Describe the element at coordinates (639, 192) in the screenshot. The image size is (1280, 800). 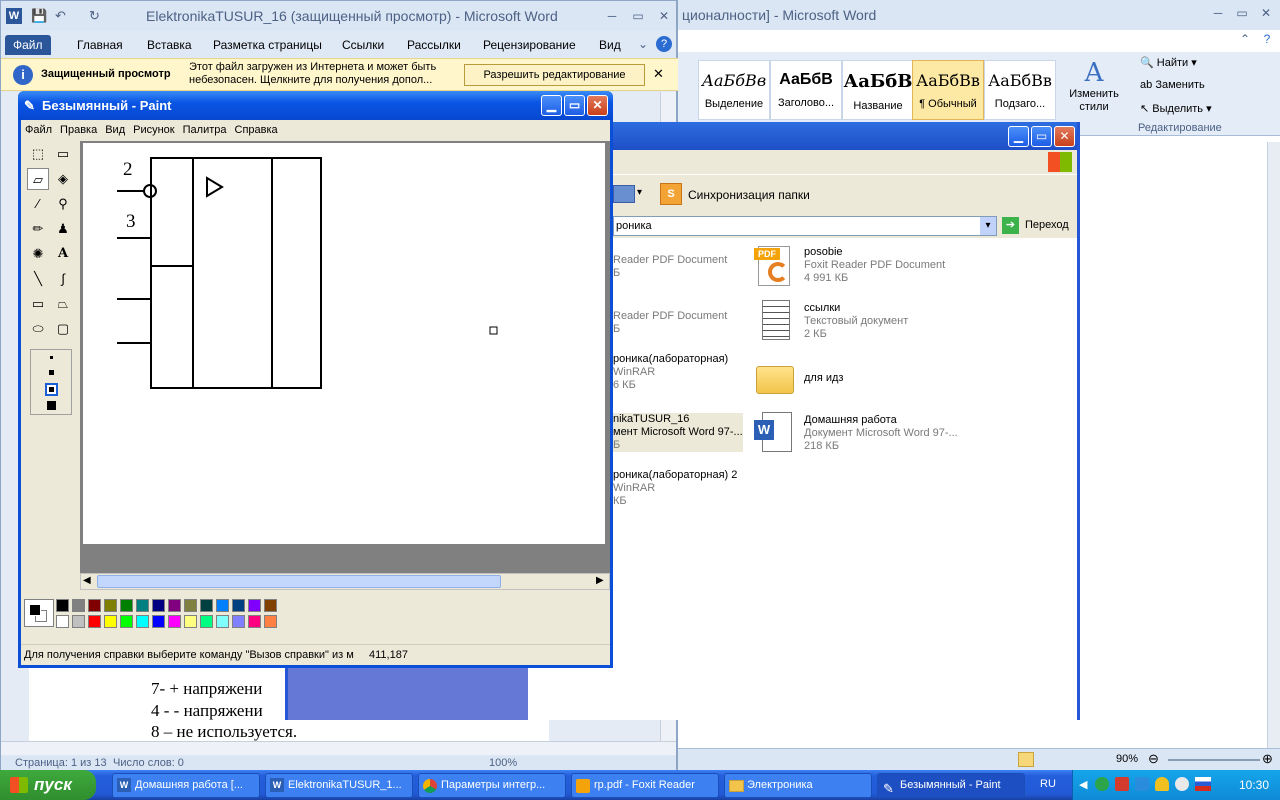
I see `views-dropdown-icon: ▾` at that location.